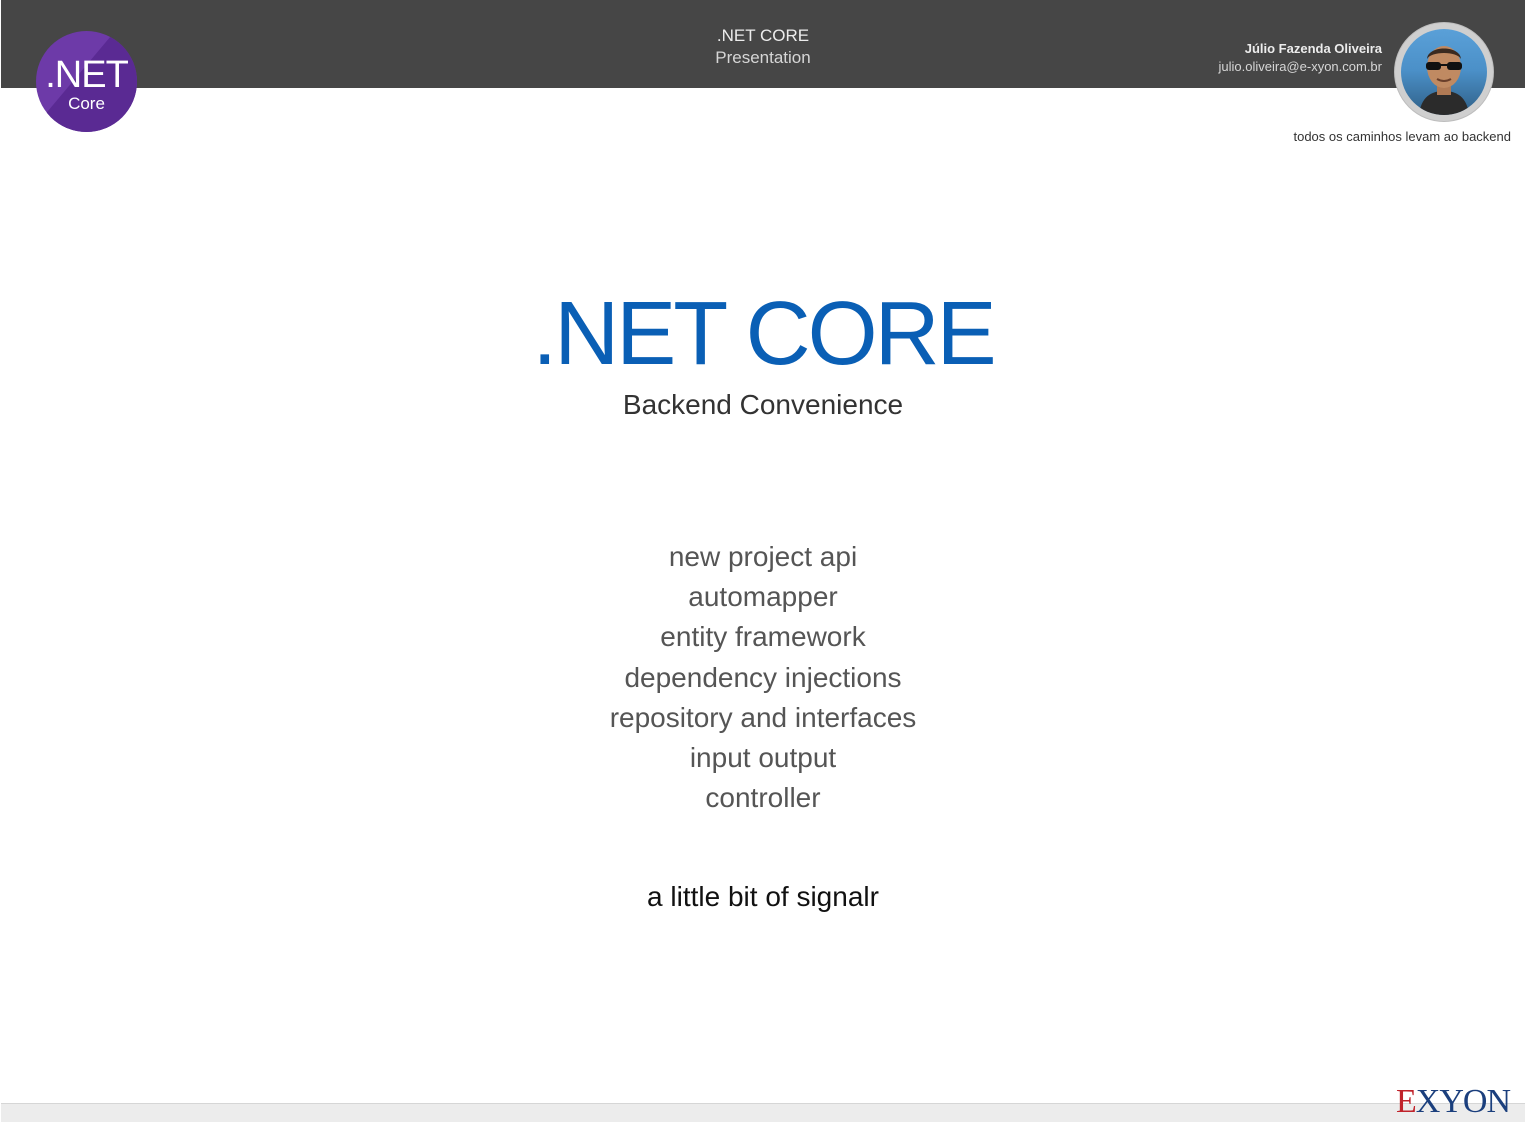 Image resolution: width=1526 pixels, height=1122 pixels. Describe the element at coordinates (763, 556) in the screenshot. I see `topic-item: new project api` at that location.